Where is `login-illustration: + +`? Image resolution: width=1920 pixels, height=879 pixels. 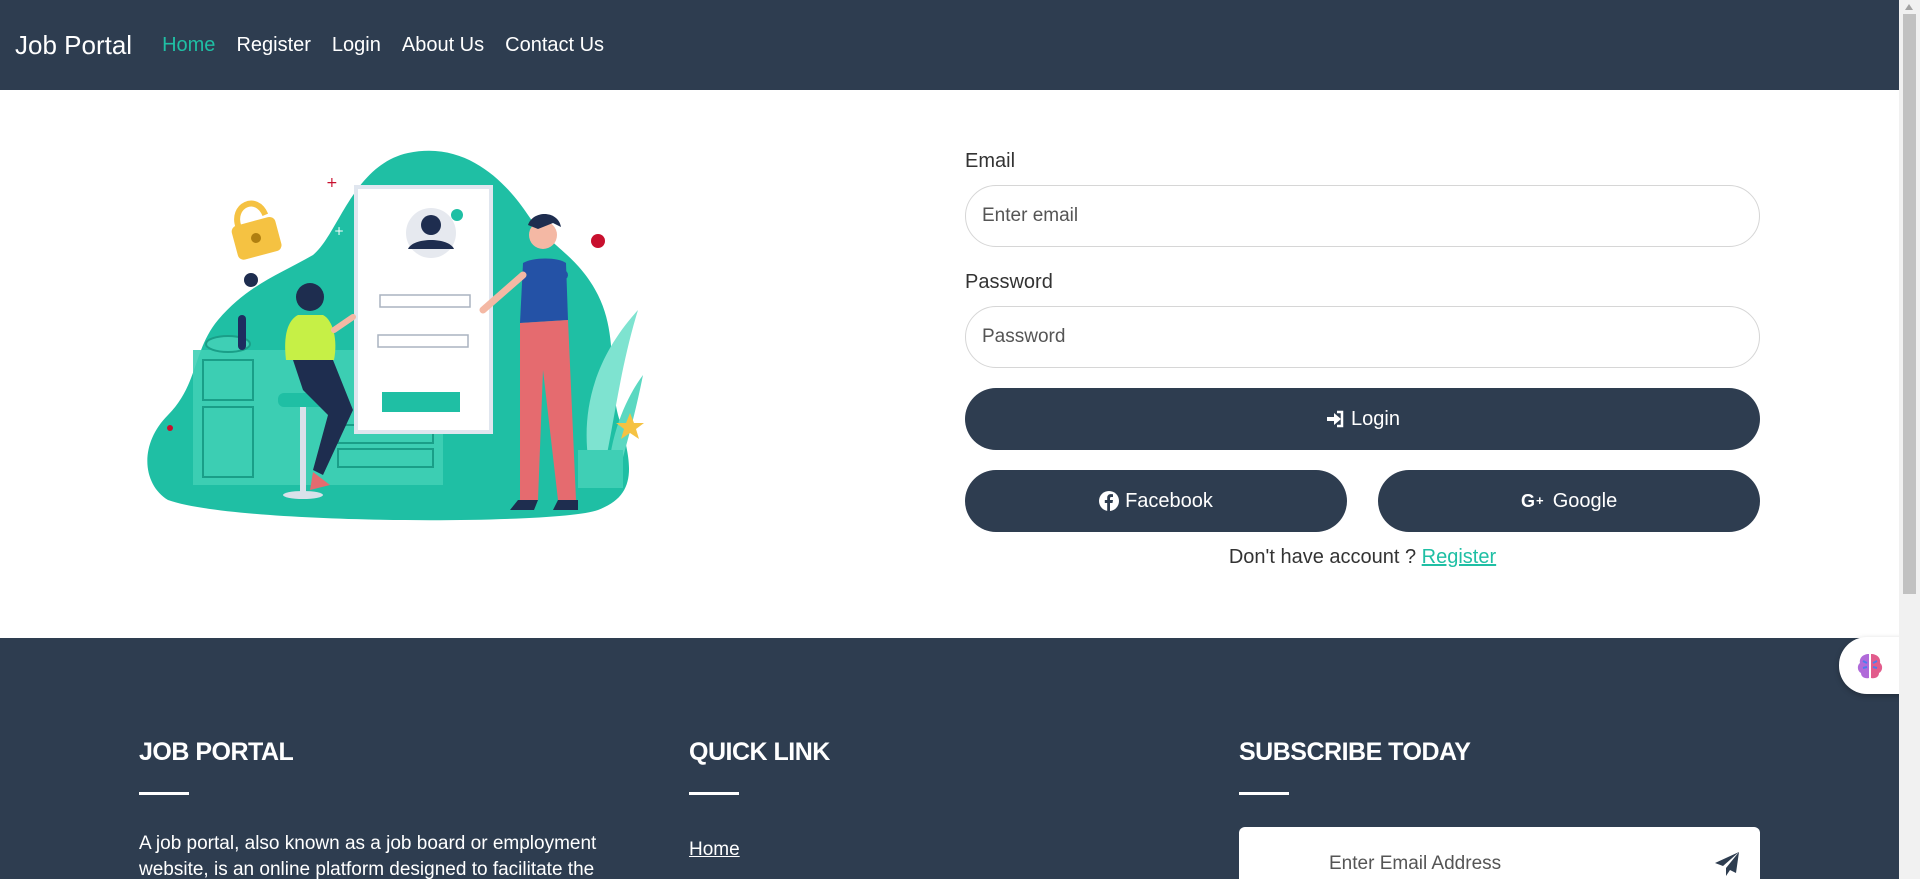
login-illustration: + + is located at coordinates (395, 335).